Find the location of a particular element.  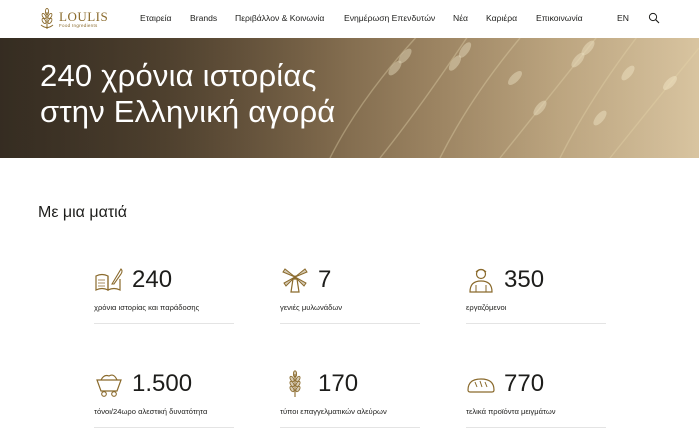

nav-item-investor-relations: Ενημέρωση Επενδυτών is located at coordinates (389, 18).